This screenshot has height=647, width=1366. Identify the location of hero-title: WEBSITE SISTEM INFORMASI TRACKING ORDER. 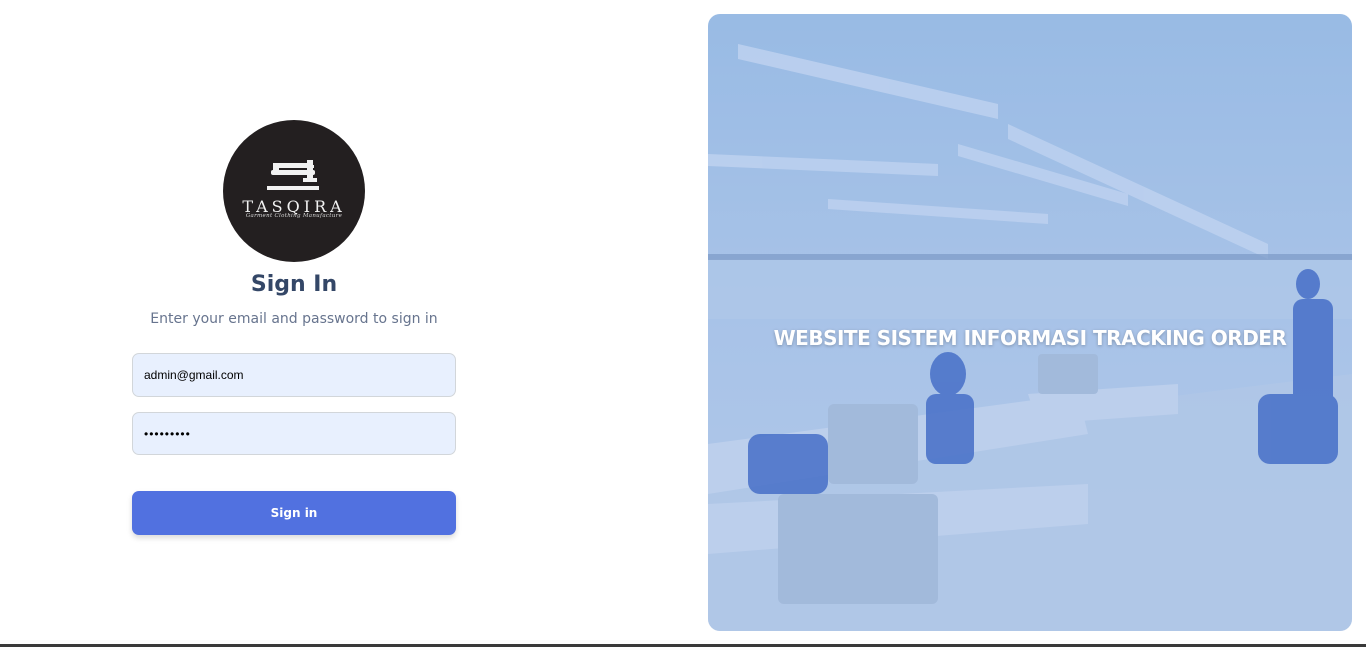
(1030, 338).